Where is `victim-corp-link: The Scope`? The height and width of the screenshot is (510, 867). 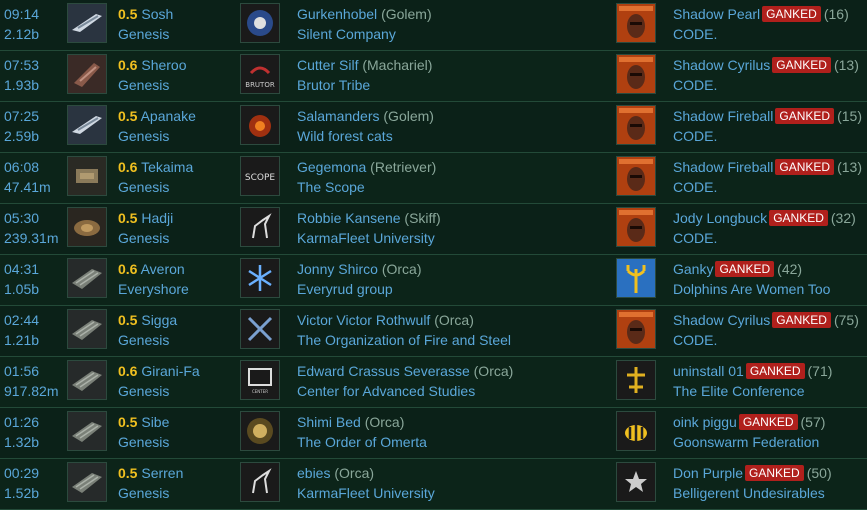
victim-corp-link: The Scope is located at coordinates (366, 187).